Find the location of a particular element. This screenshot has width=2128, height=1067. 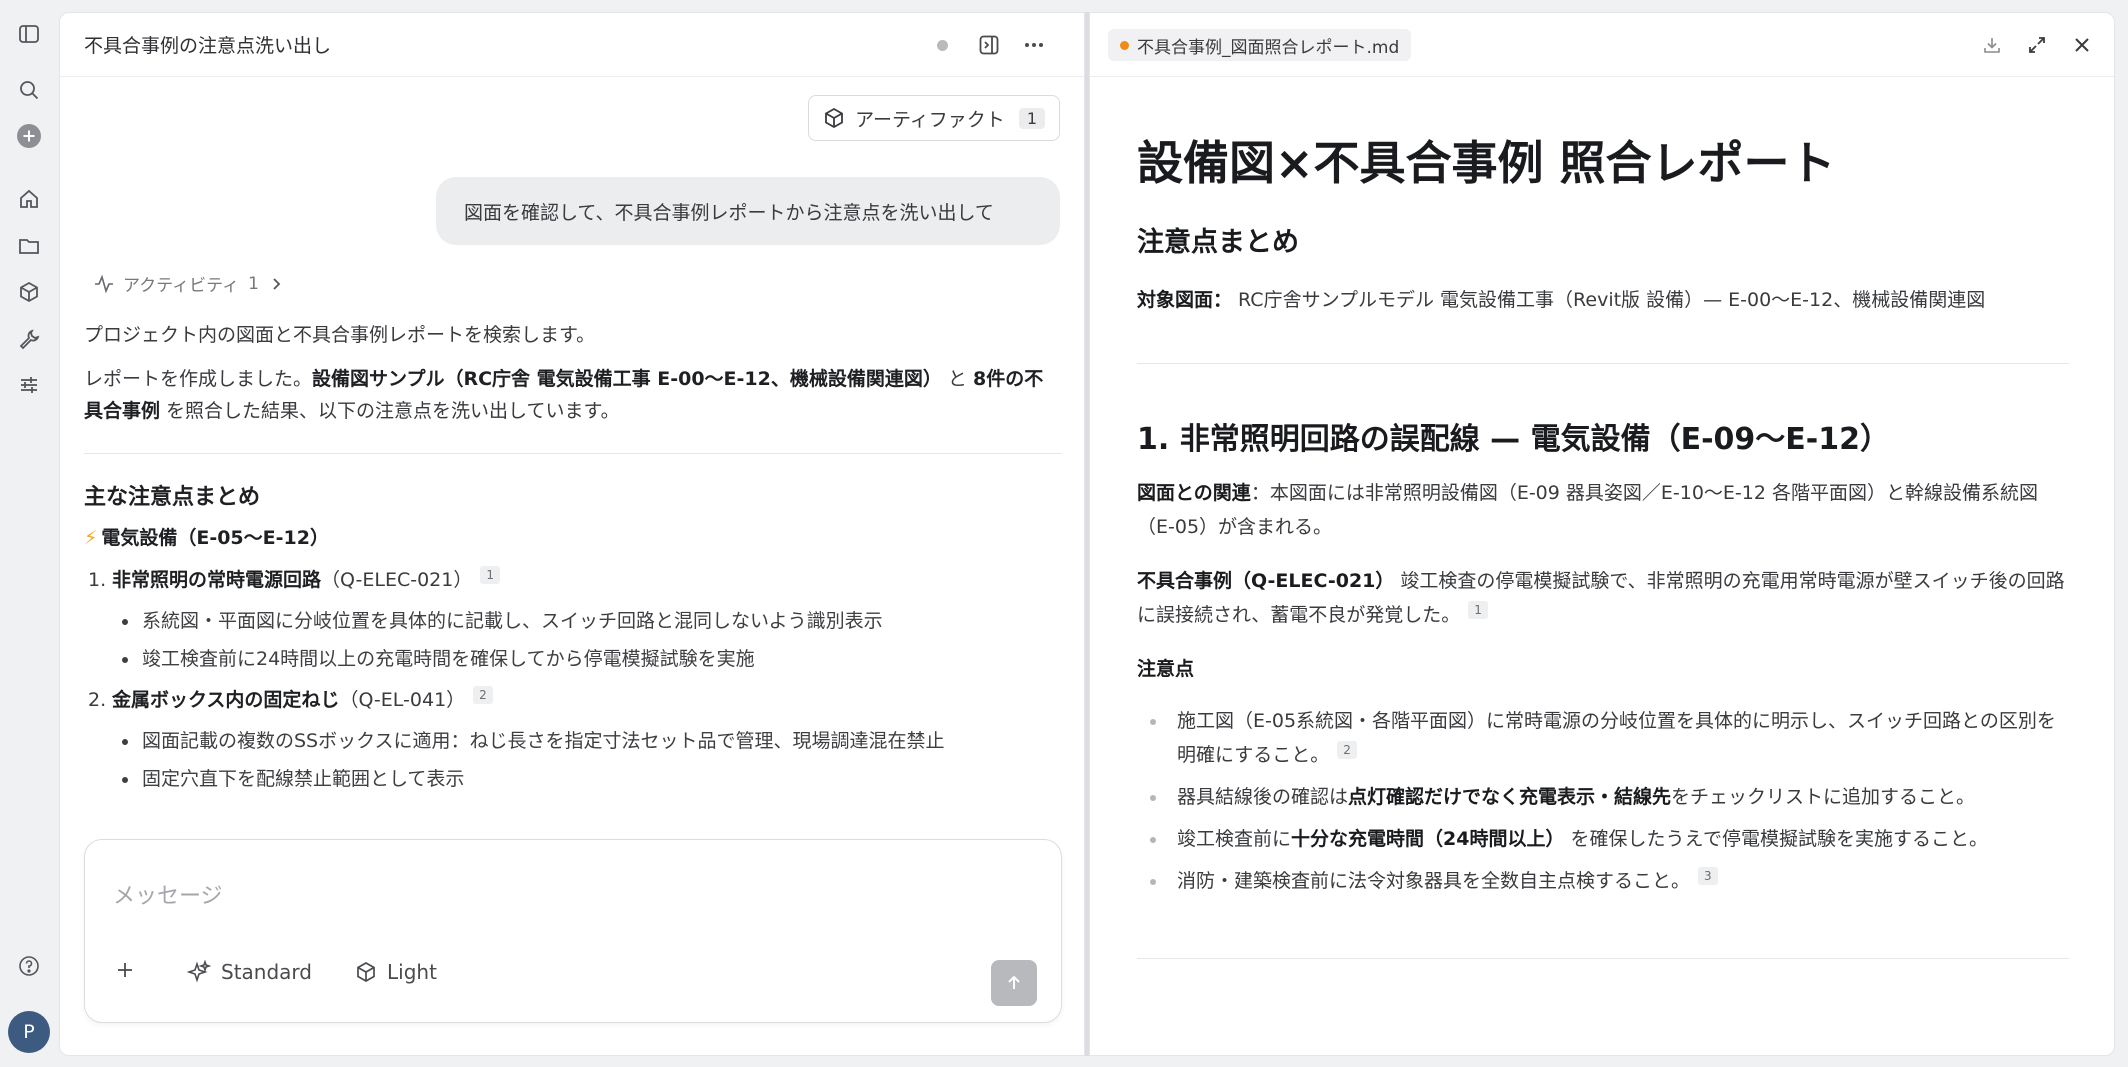

bold-text: 対象図面： is located at coordinates (1185, 300).